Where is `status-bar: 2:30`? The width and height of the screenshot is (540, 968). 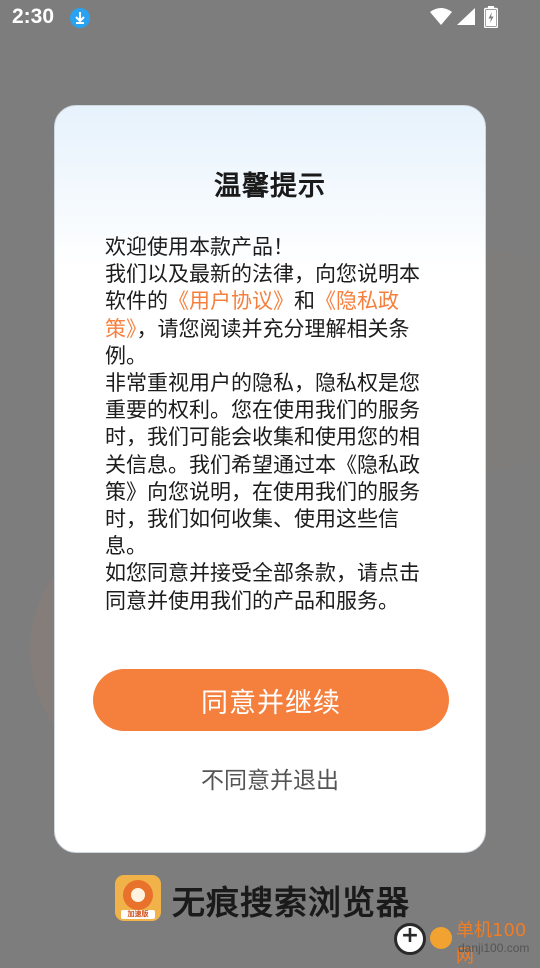
status-bar: 2:30 is located at coordinates (270, 18).